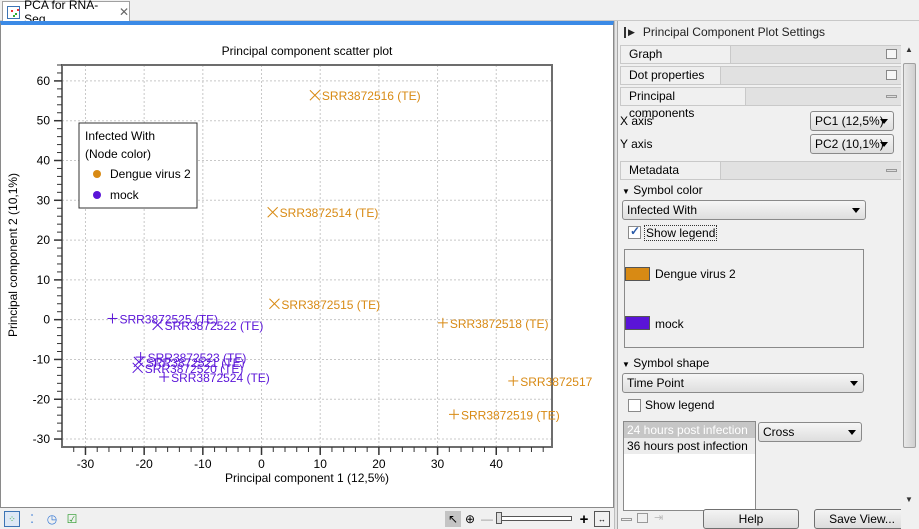  Describe the element at coordinates (44, 81) in the screenshot. I see `y-tick-label: 60` at that location.